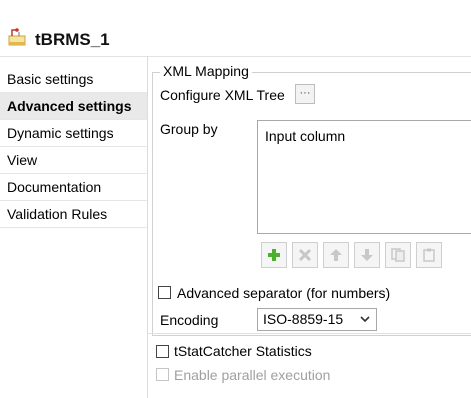 Image resolution: width=471 pixels, height=398 pixels. Describe the element at coordinates (284, 293) in the screenshot. I see `advanced-separator-label: Advanced separator (for numbers)` at that location.